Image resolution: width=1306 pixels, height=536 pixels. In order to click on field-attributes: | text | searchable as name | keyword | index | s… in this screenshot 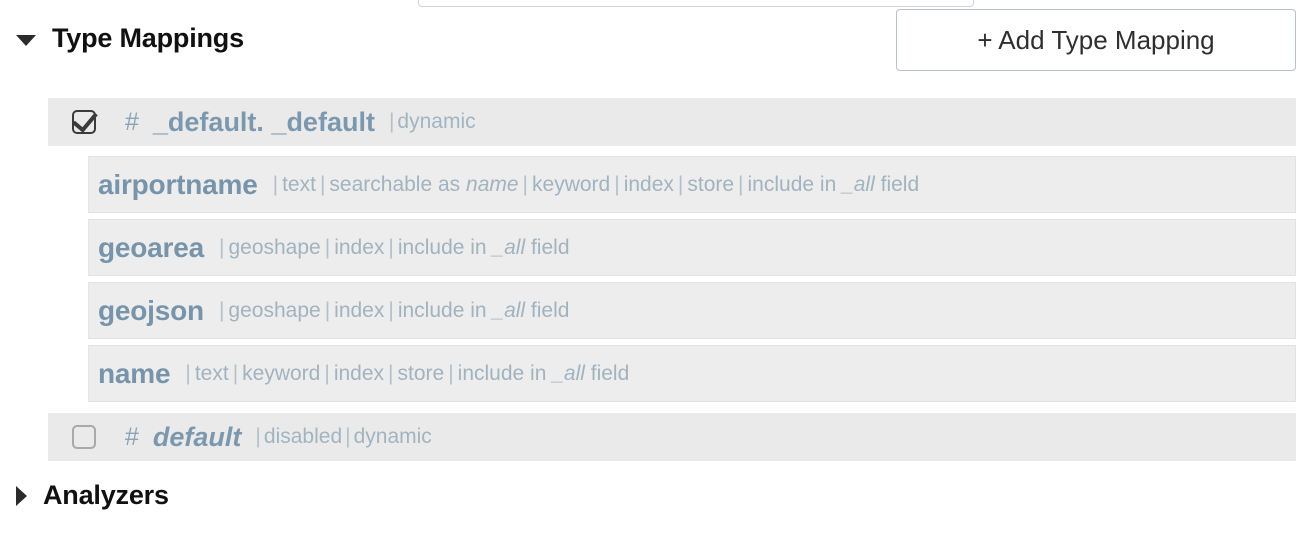, I will do `click(596, 184)`.